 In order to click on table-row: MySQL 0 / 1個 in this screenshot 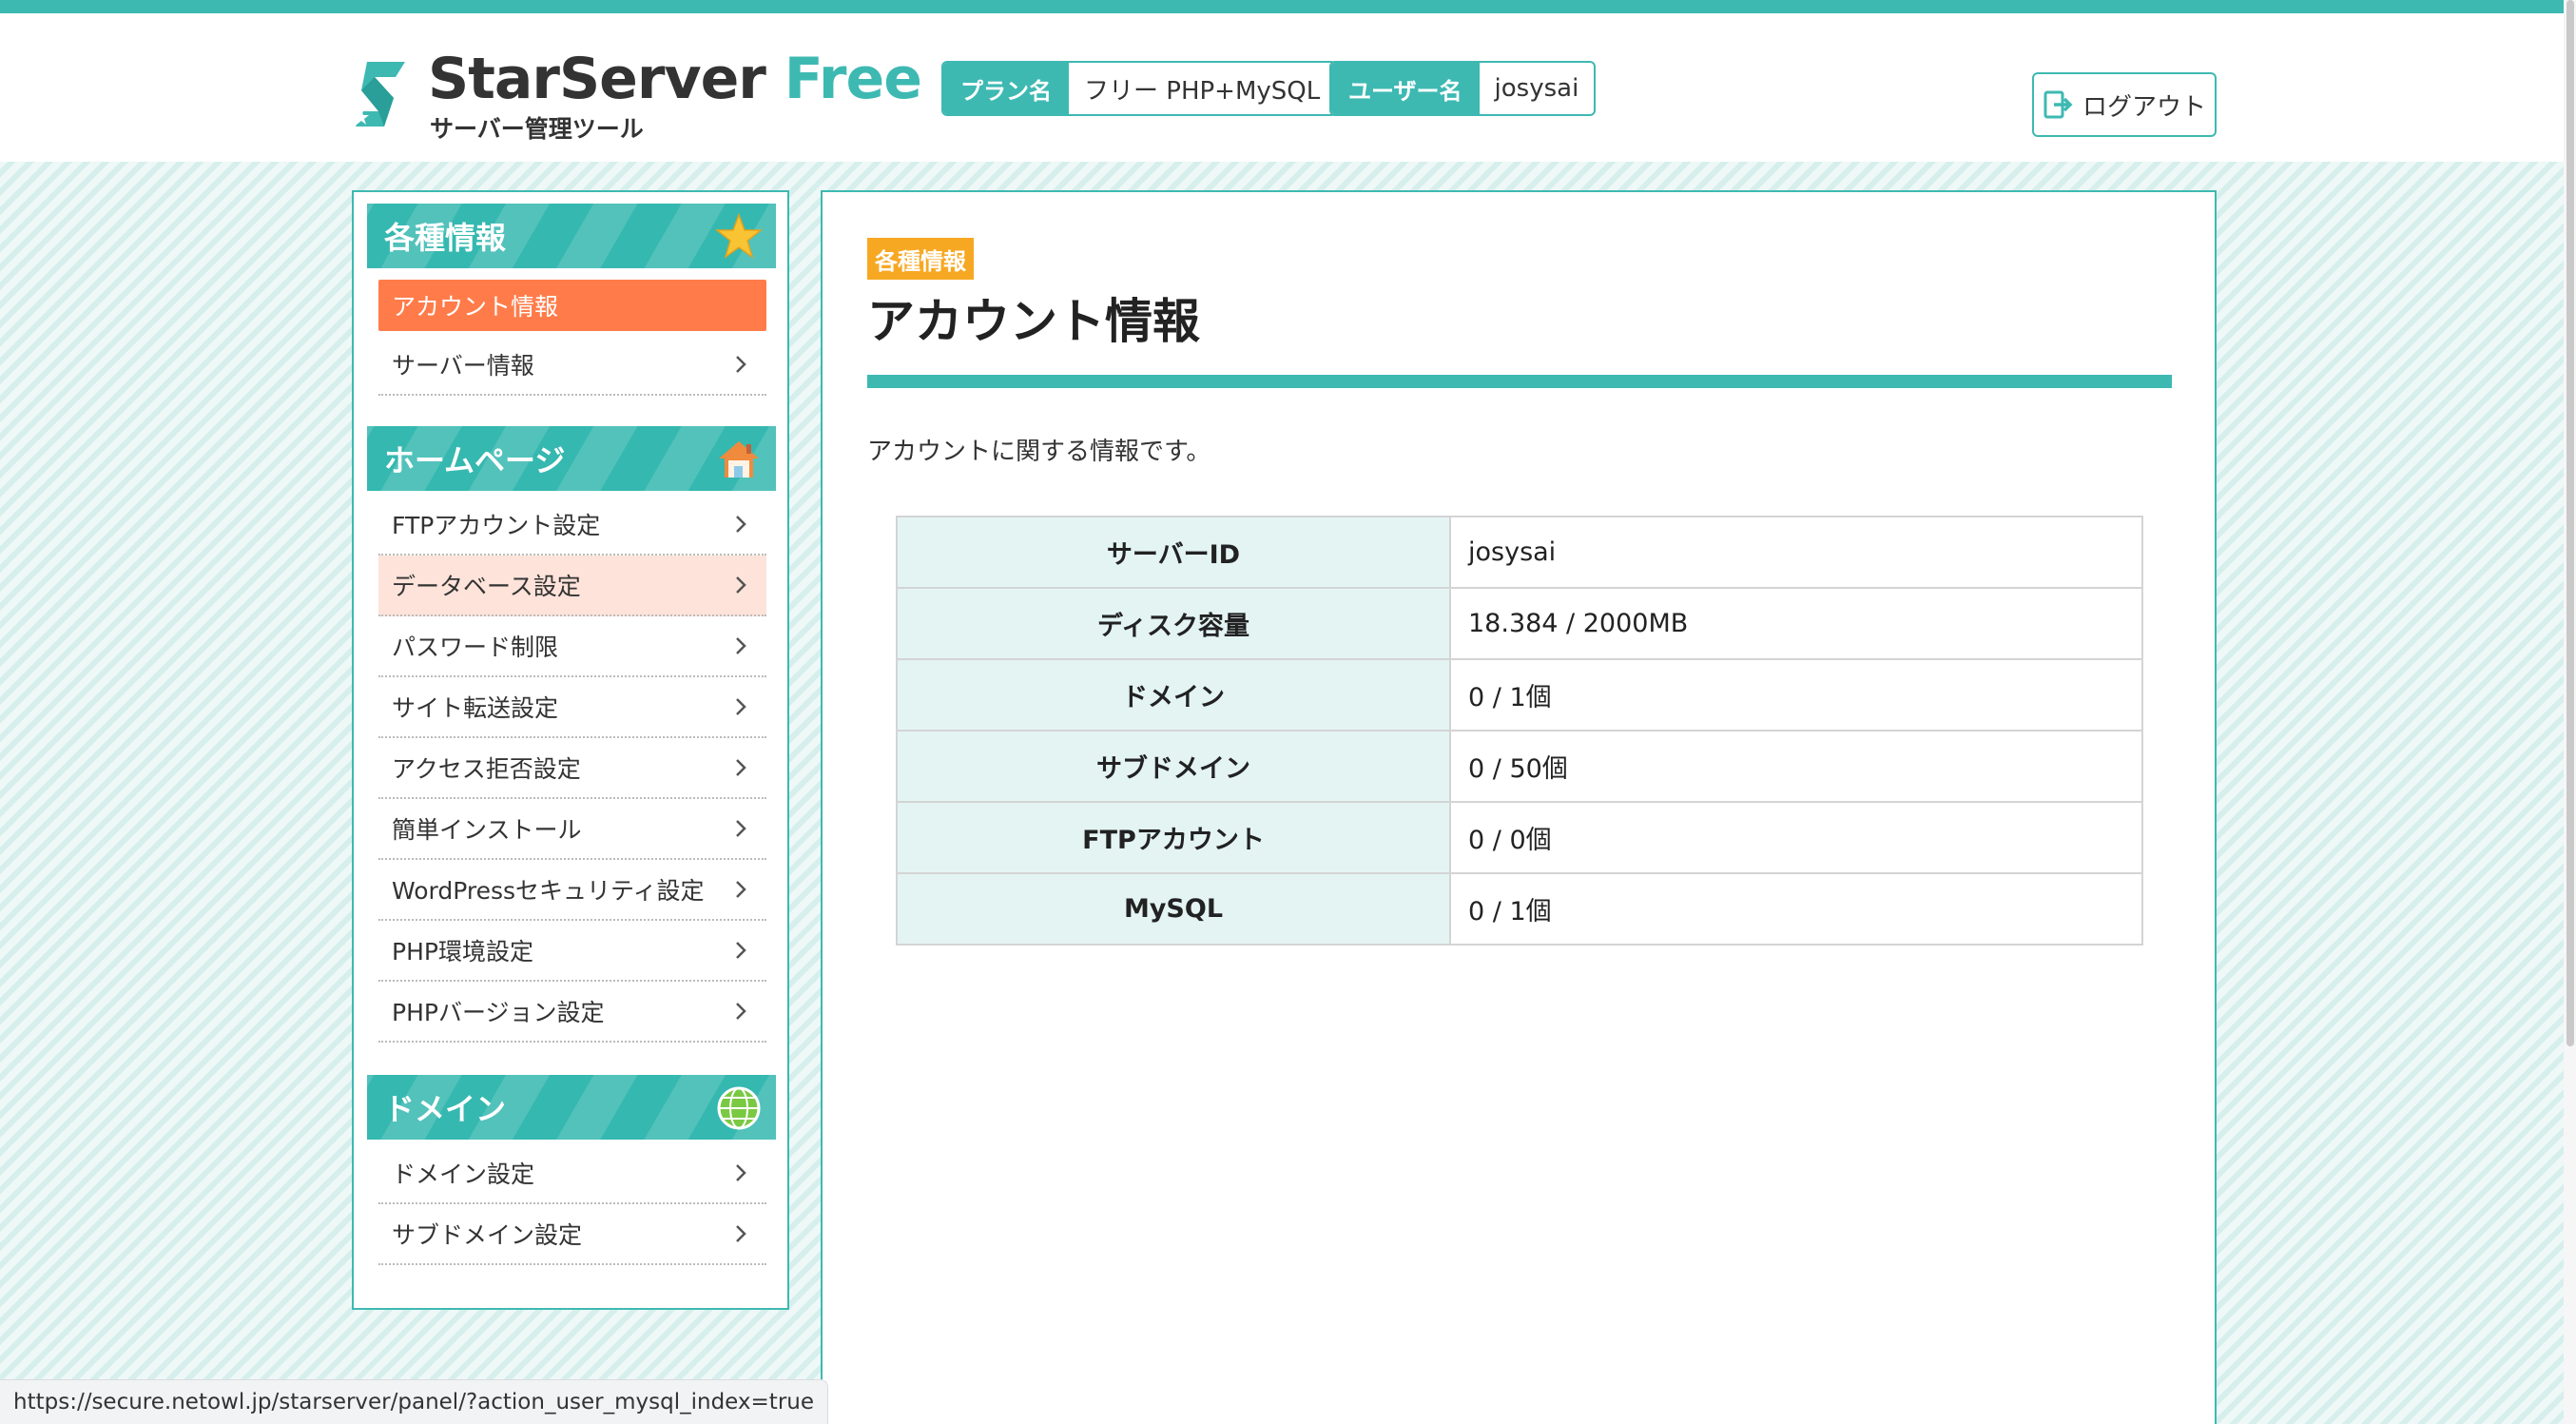, I will do `click(1519, 909)`.